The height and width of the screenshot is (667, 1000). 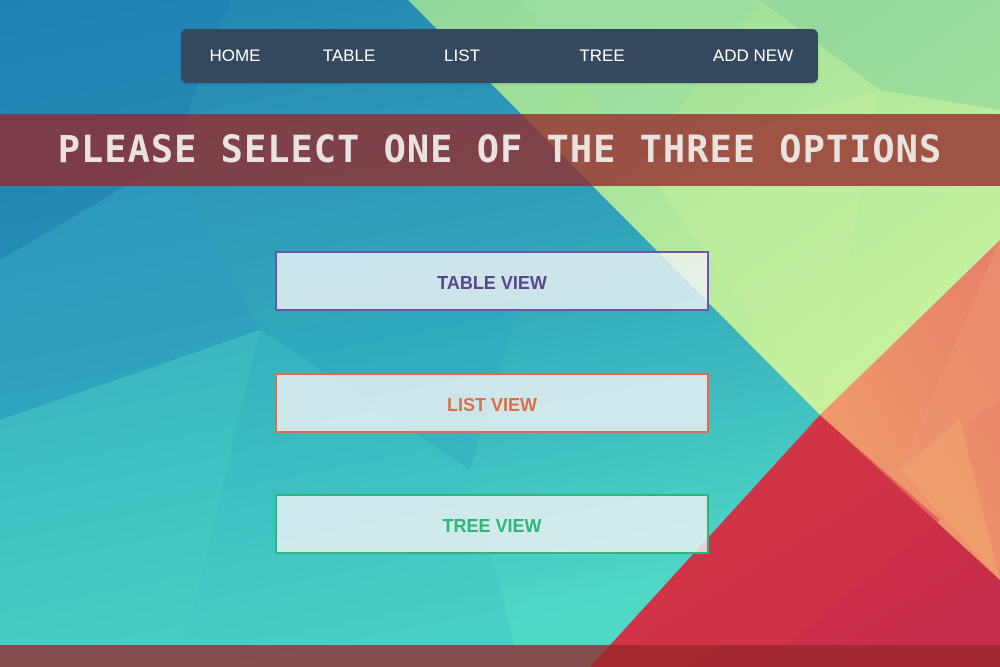 What do you see at coordinates (462, 56) in the screenshot?
I see `nav-item-list: LIST` at bounding box center [462, 56].